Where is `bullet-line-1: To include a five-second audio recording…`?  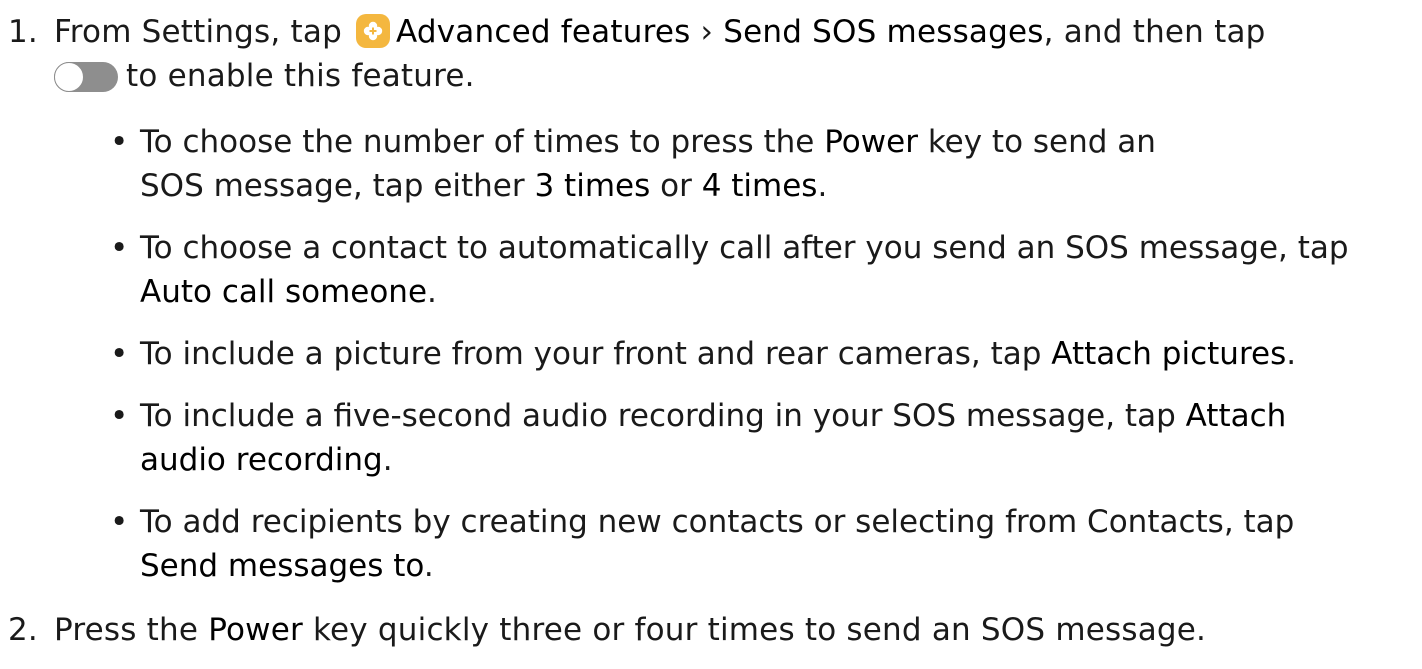 bullet-line-1: To include a five-second audio recording… is located at coordinates (713, 416).